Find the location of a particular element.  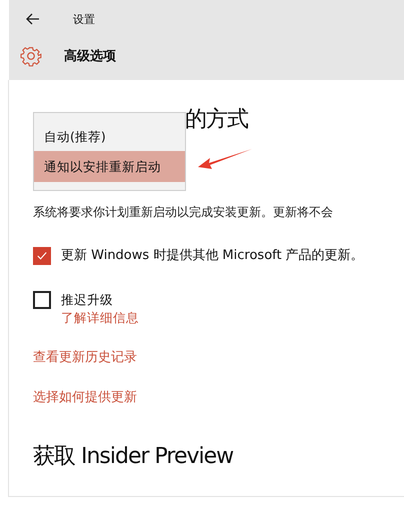

description-text: 系统将要求你计划重新启动以完成安装更新。更新将不会 is located at coordinates (183, 212).